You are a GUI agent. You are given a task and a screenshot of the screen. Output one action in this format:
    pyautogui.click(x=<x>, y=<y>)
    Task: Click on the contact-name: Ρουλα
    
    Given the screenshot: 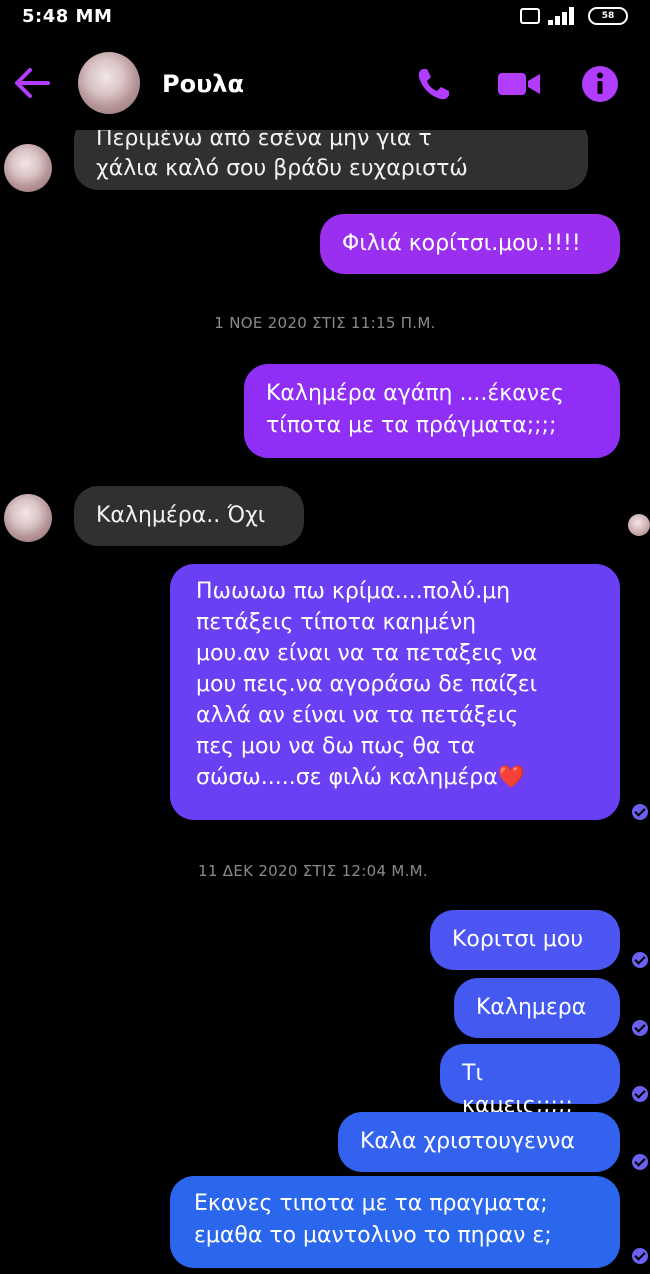 What is the action you would take?
    pyautogui.click(x=203, y=84)
    